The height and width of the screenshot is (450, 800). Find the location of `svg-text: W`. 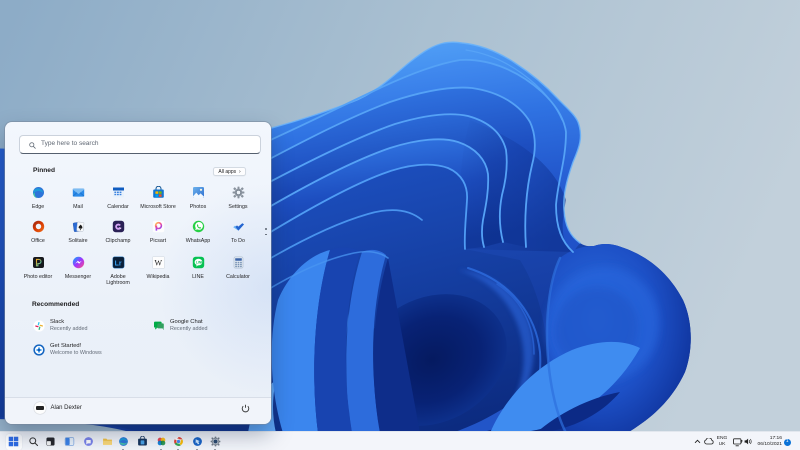

svg-text: W is located at coordinates (158, 262).